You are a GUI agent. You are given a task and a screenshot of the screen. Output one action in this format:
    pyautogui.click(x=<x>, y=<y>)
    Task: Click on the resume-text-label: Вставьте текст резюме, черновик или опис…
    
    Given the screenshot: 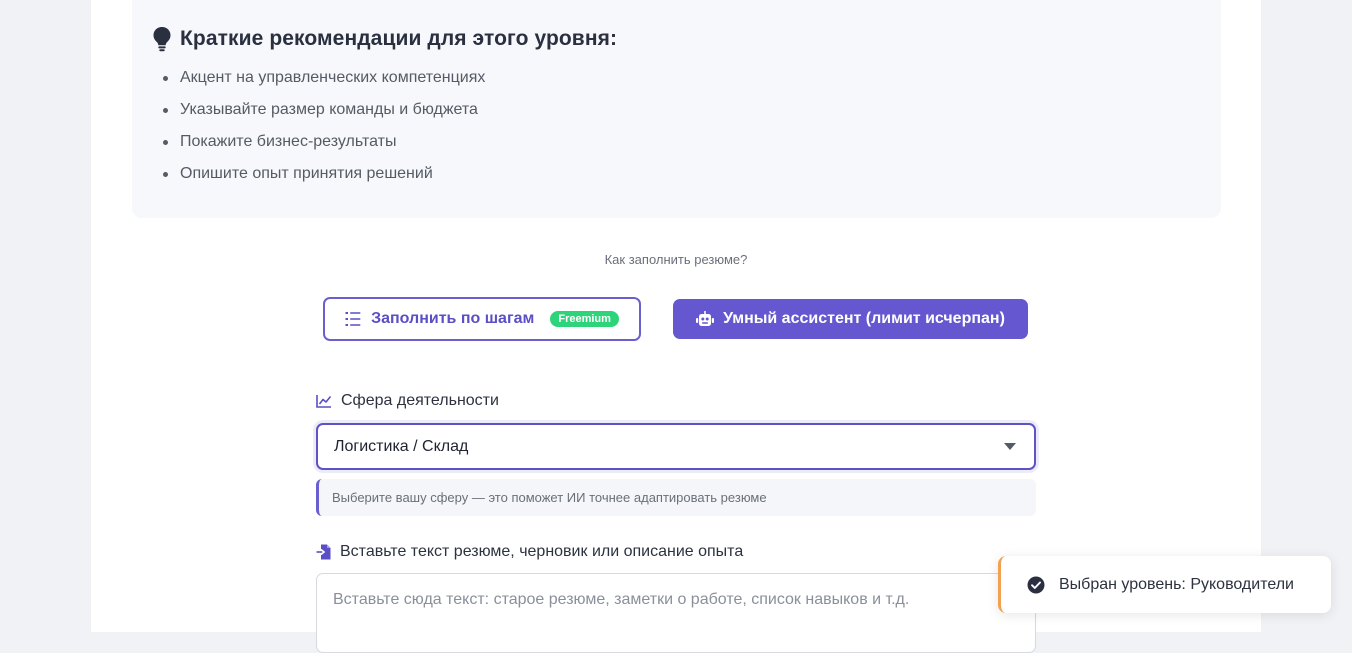 What is the action you would take?
    pyautogui.click(x=529, y=552)
    